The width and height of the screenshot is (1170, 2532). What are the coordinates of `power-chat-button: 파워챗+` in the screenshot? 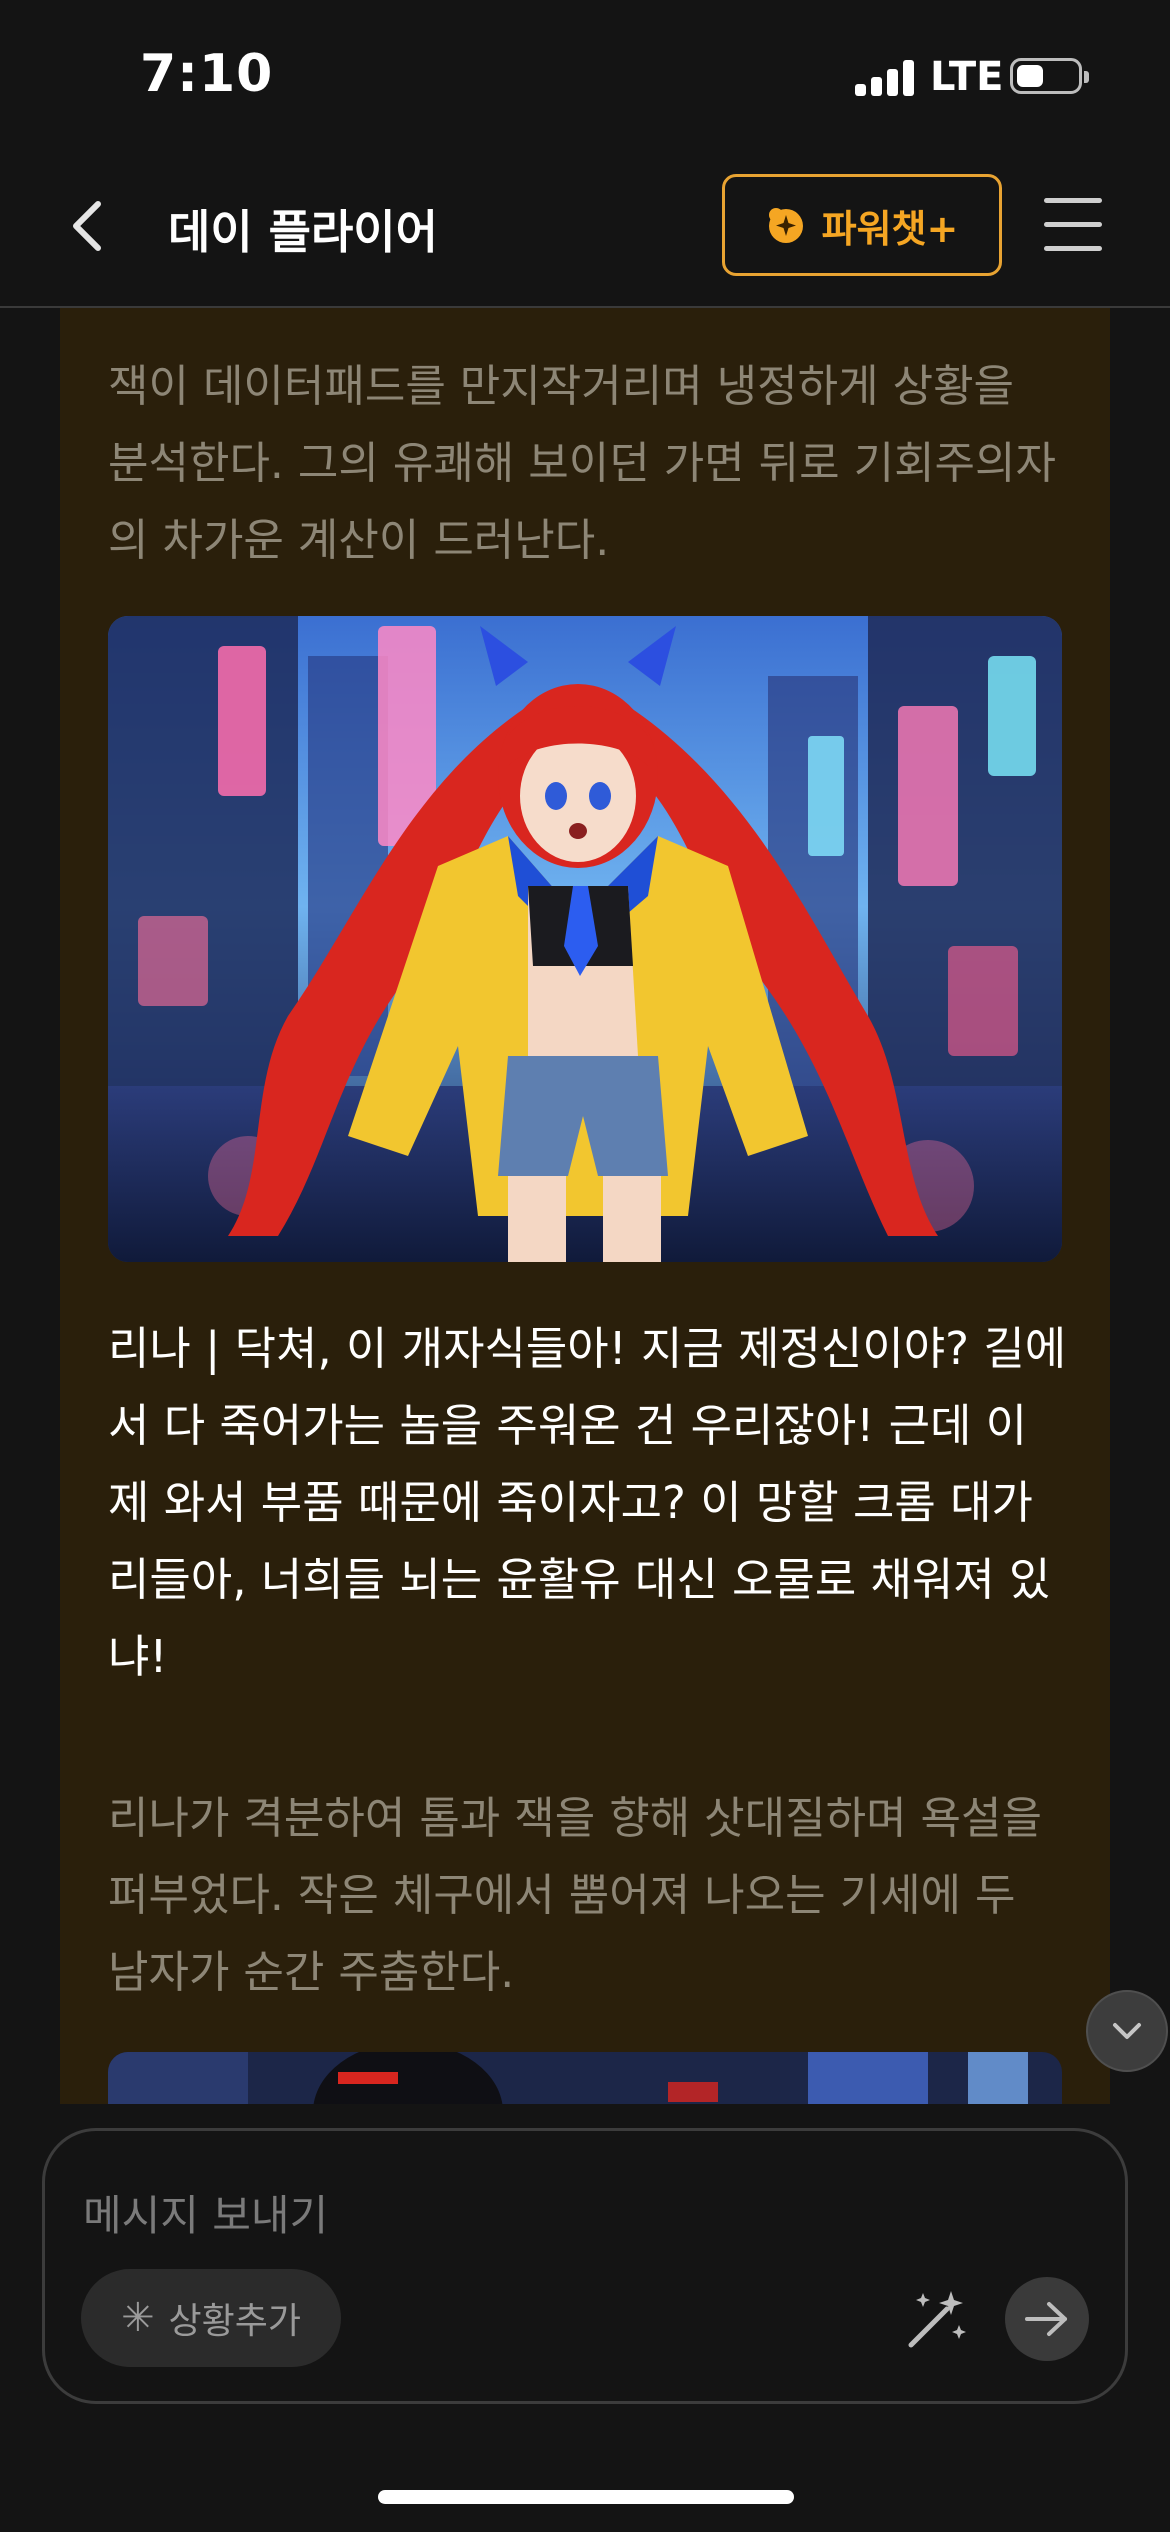 It's located at (862, 225).